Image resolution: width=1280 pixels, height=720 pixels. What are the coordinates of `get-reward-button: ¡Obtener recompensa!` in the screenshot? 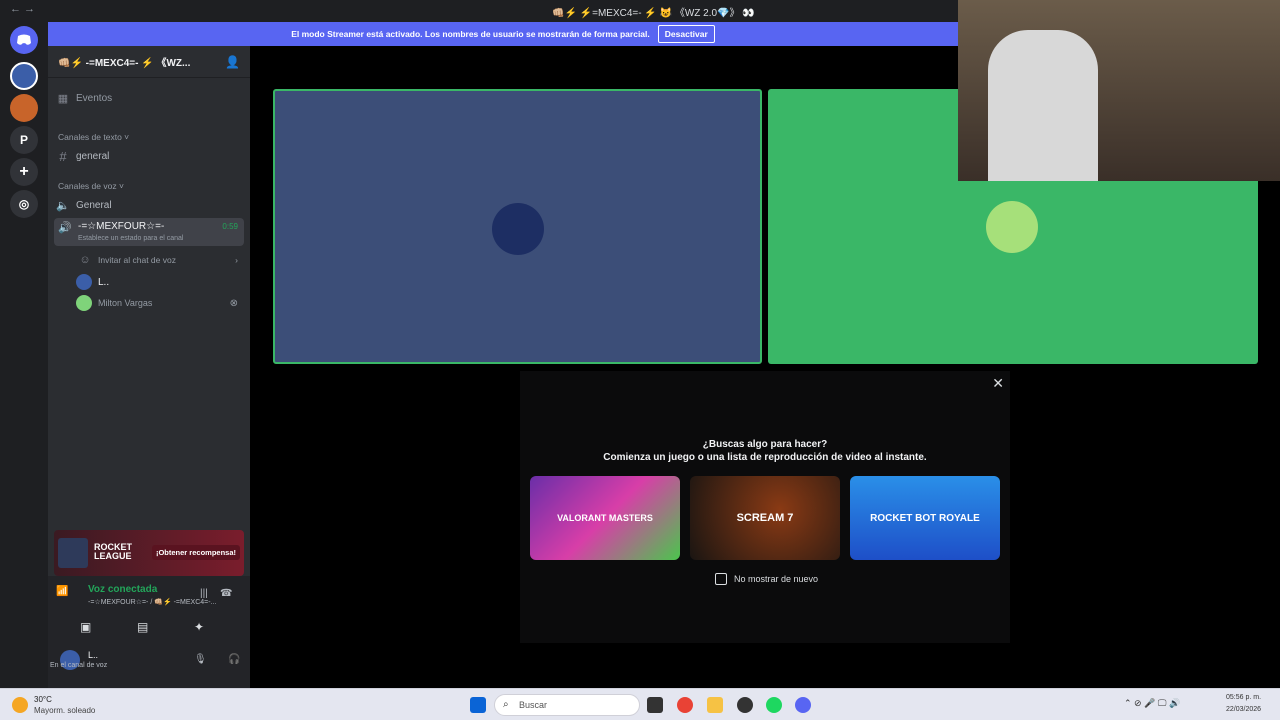 It's located at (195, 552).